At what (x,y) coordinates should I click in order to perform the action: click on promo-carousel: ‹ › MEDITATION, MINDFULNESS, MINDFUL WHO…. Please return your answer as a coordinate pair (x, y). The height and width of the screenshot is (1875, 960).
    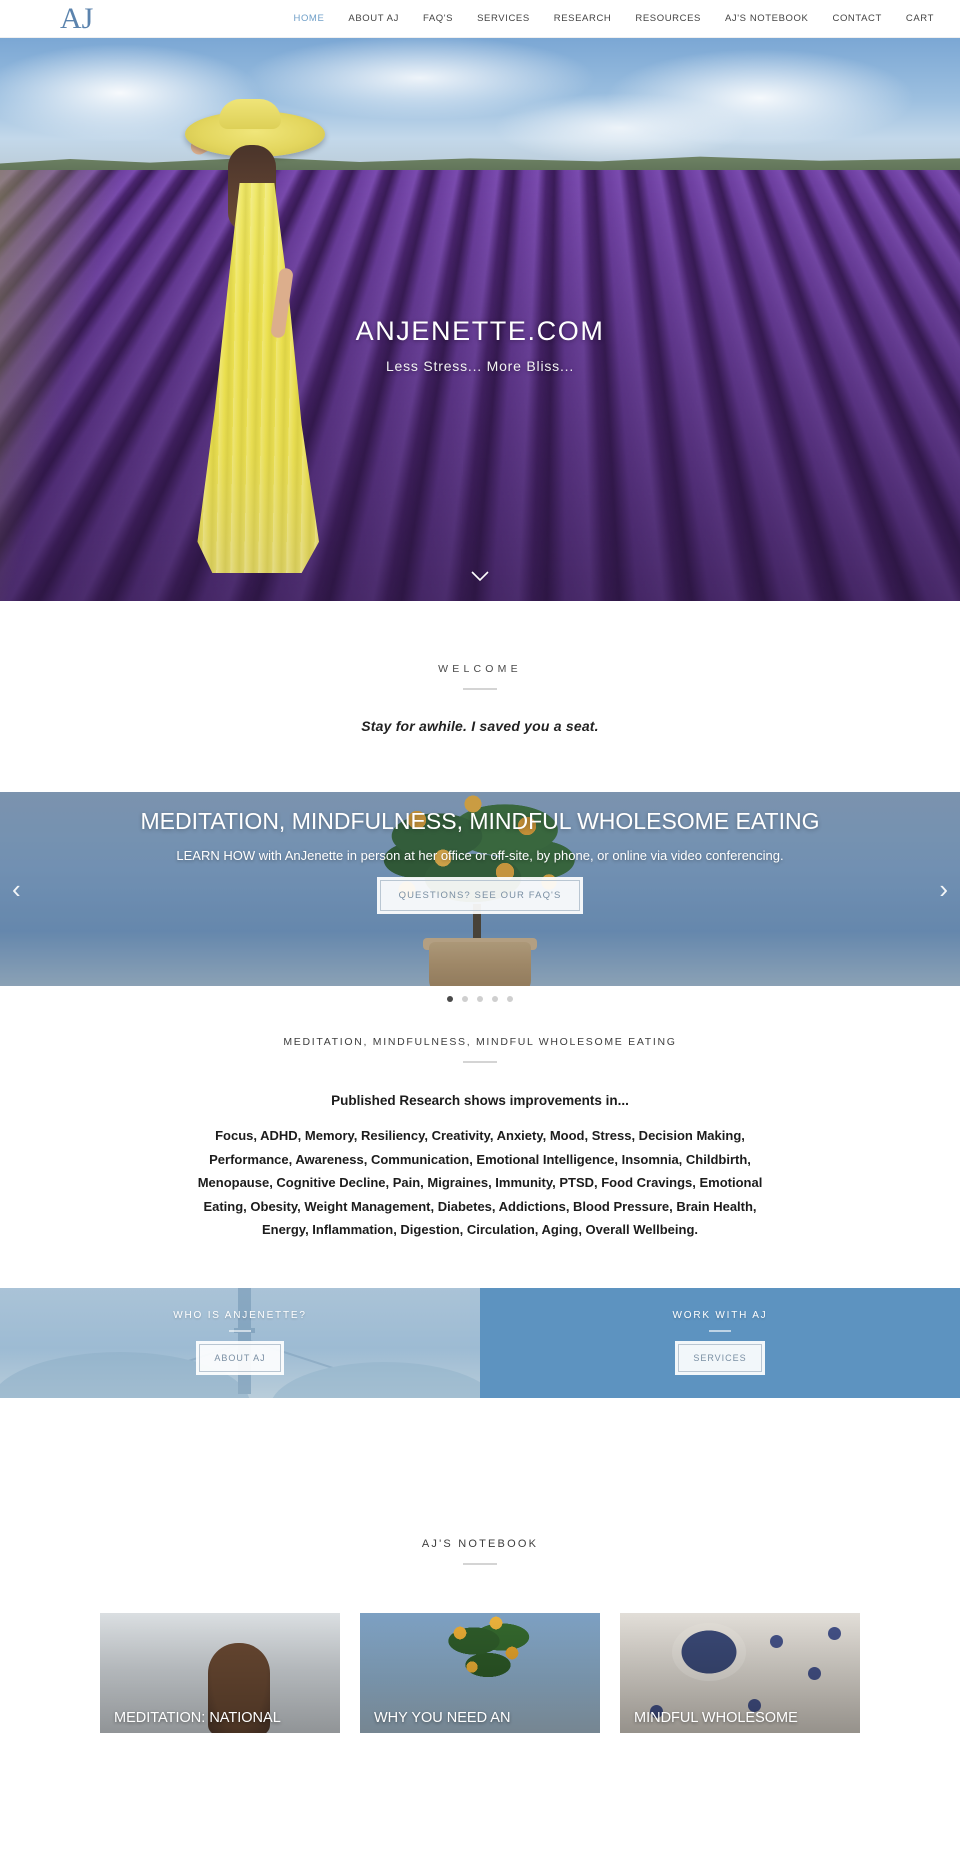
    Looking at the image, I should click on (480, 889).